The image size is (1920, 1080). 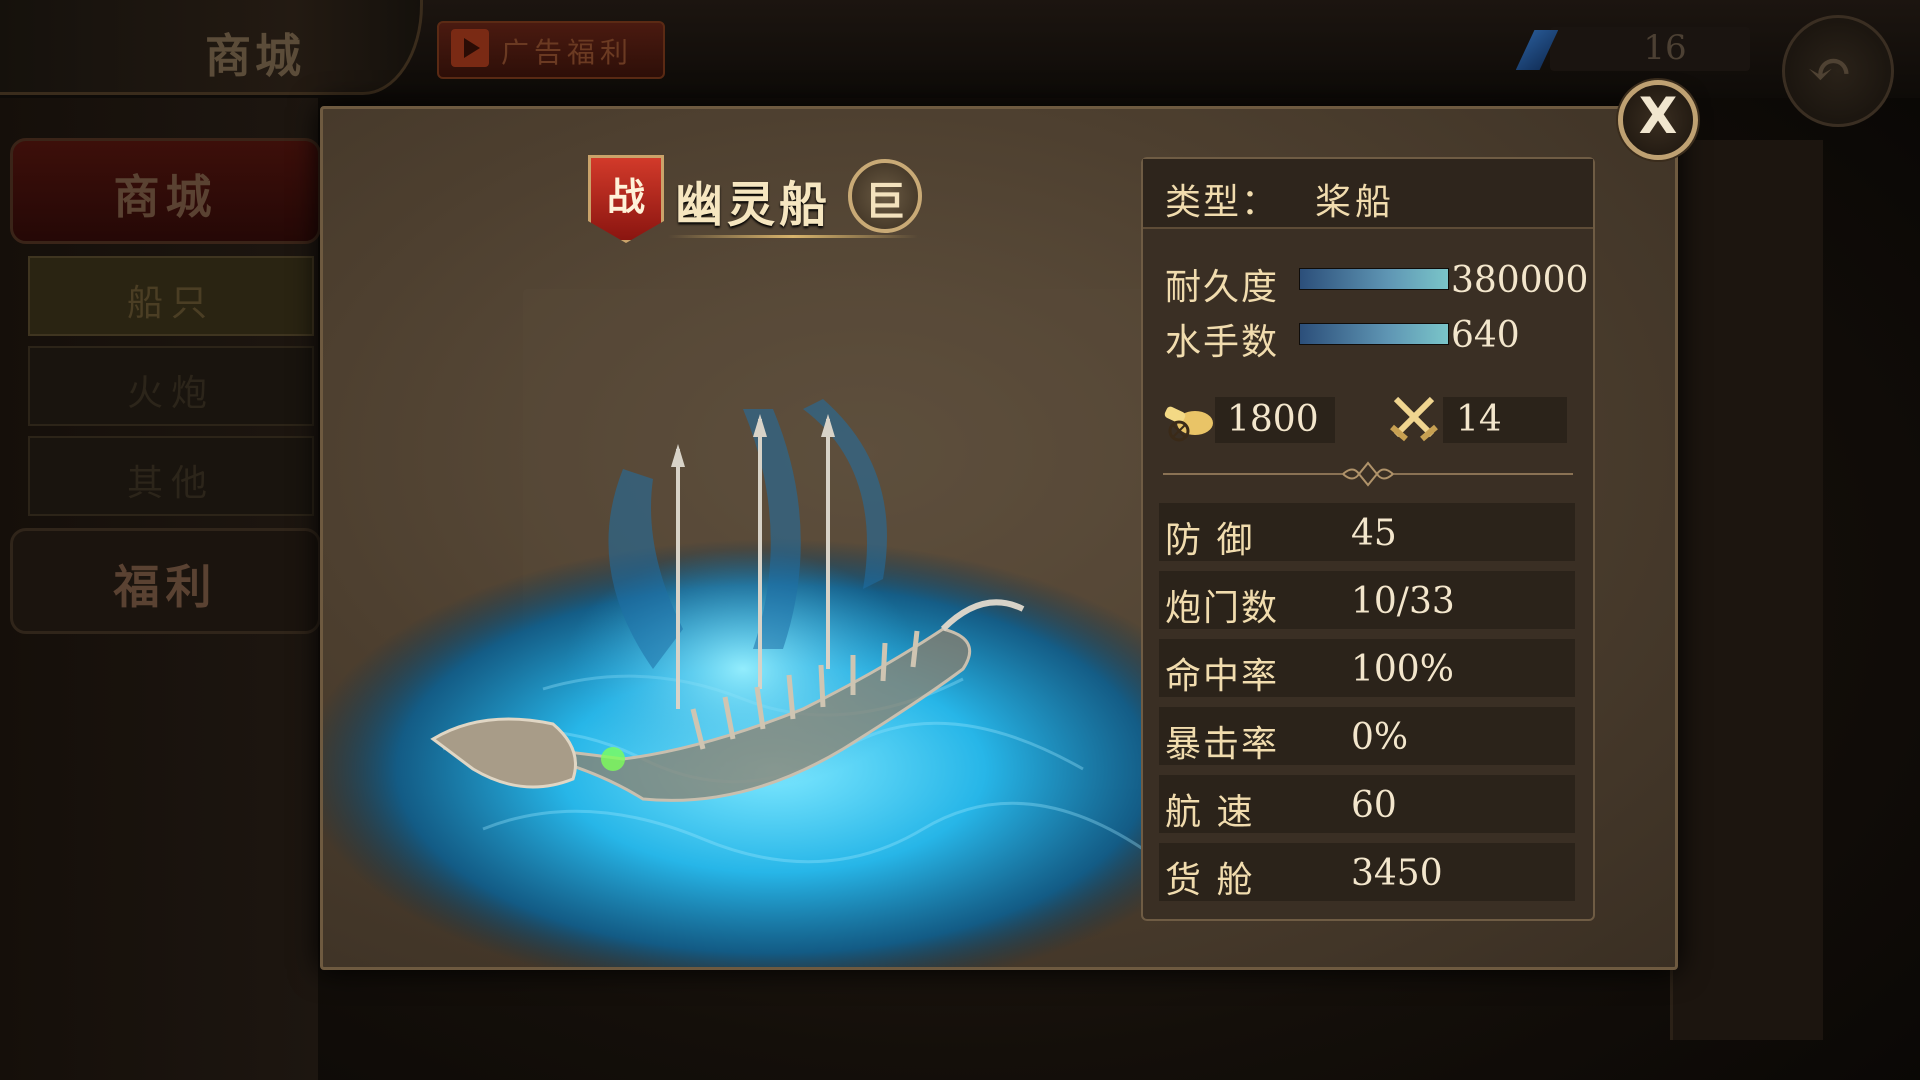 I want to click on back-button: ↶, so click(x=1838, y=71).